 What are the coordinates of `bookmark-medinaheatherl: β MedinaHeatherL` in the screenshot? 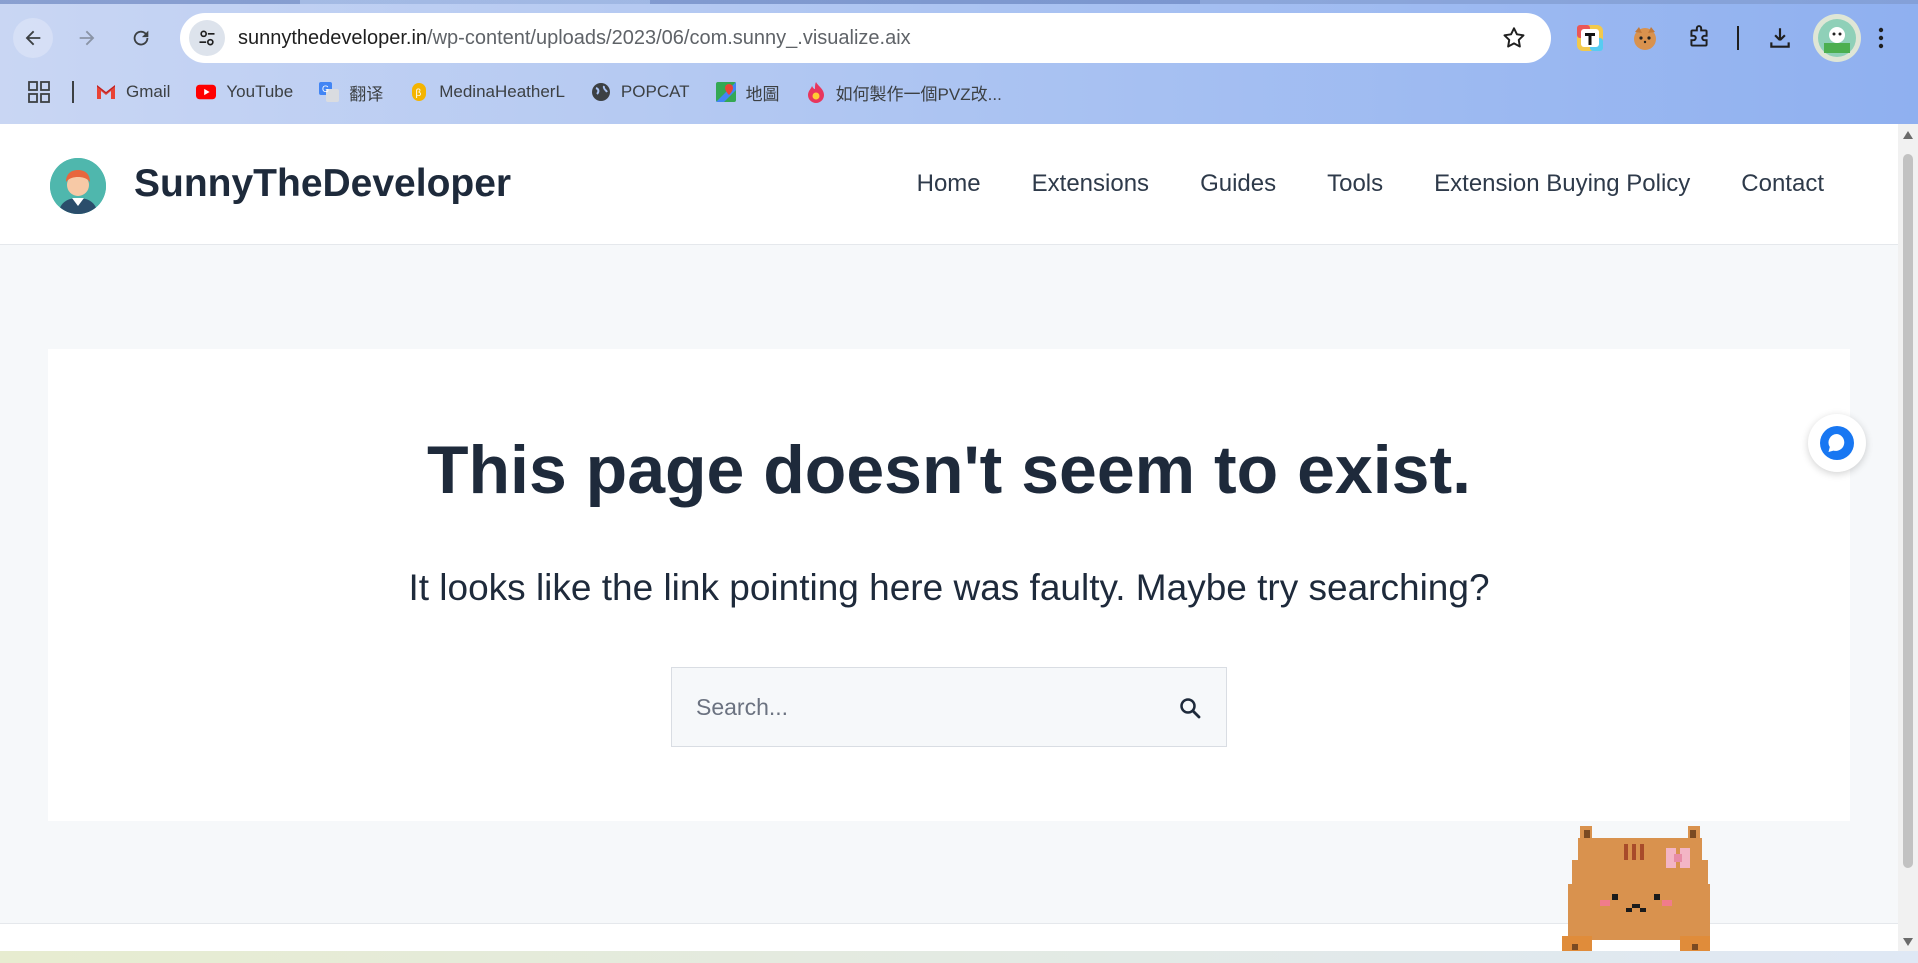 It's located at (487, 92).